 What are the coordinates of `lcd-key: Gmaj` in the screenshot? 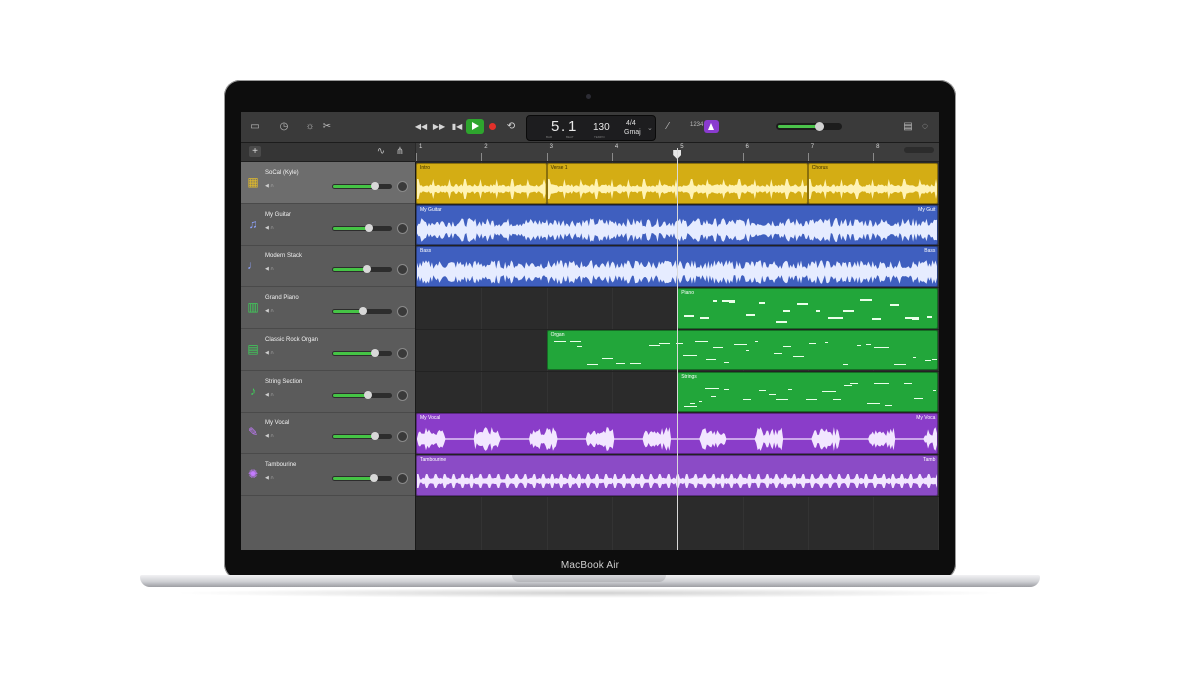 It's located at (632, 132).